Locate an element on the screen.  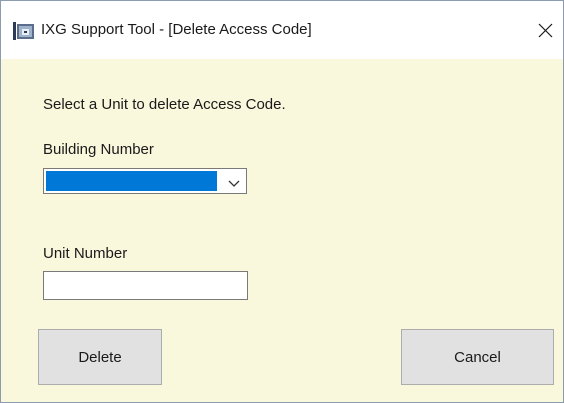
cancel-button: Cancel is located at coordinates (477, 357).